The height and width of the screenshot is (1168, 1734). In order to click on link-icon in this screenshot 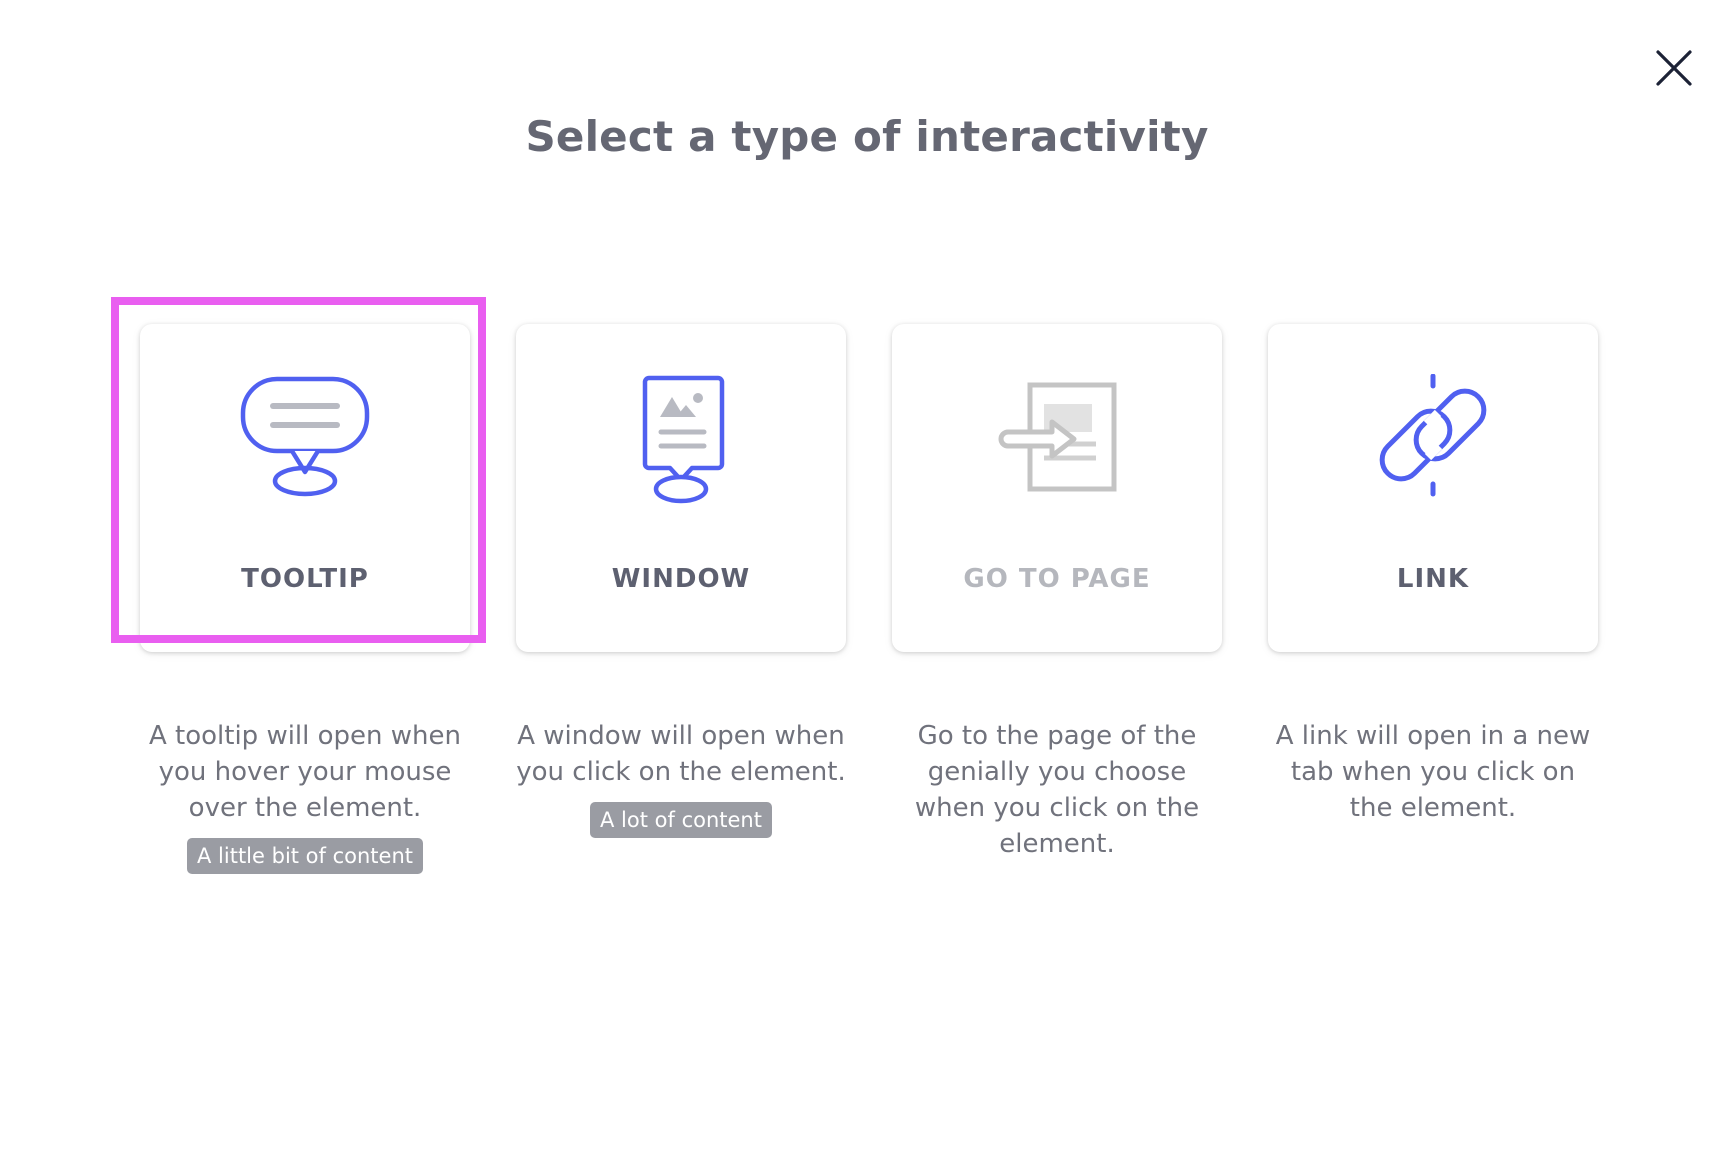, I will do `click(1433, 435)`.